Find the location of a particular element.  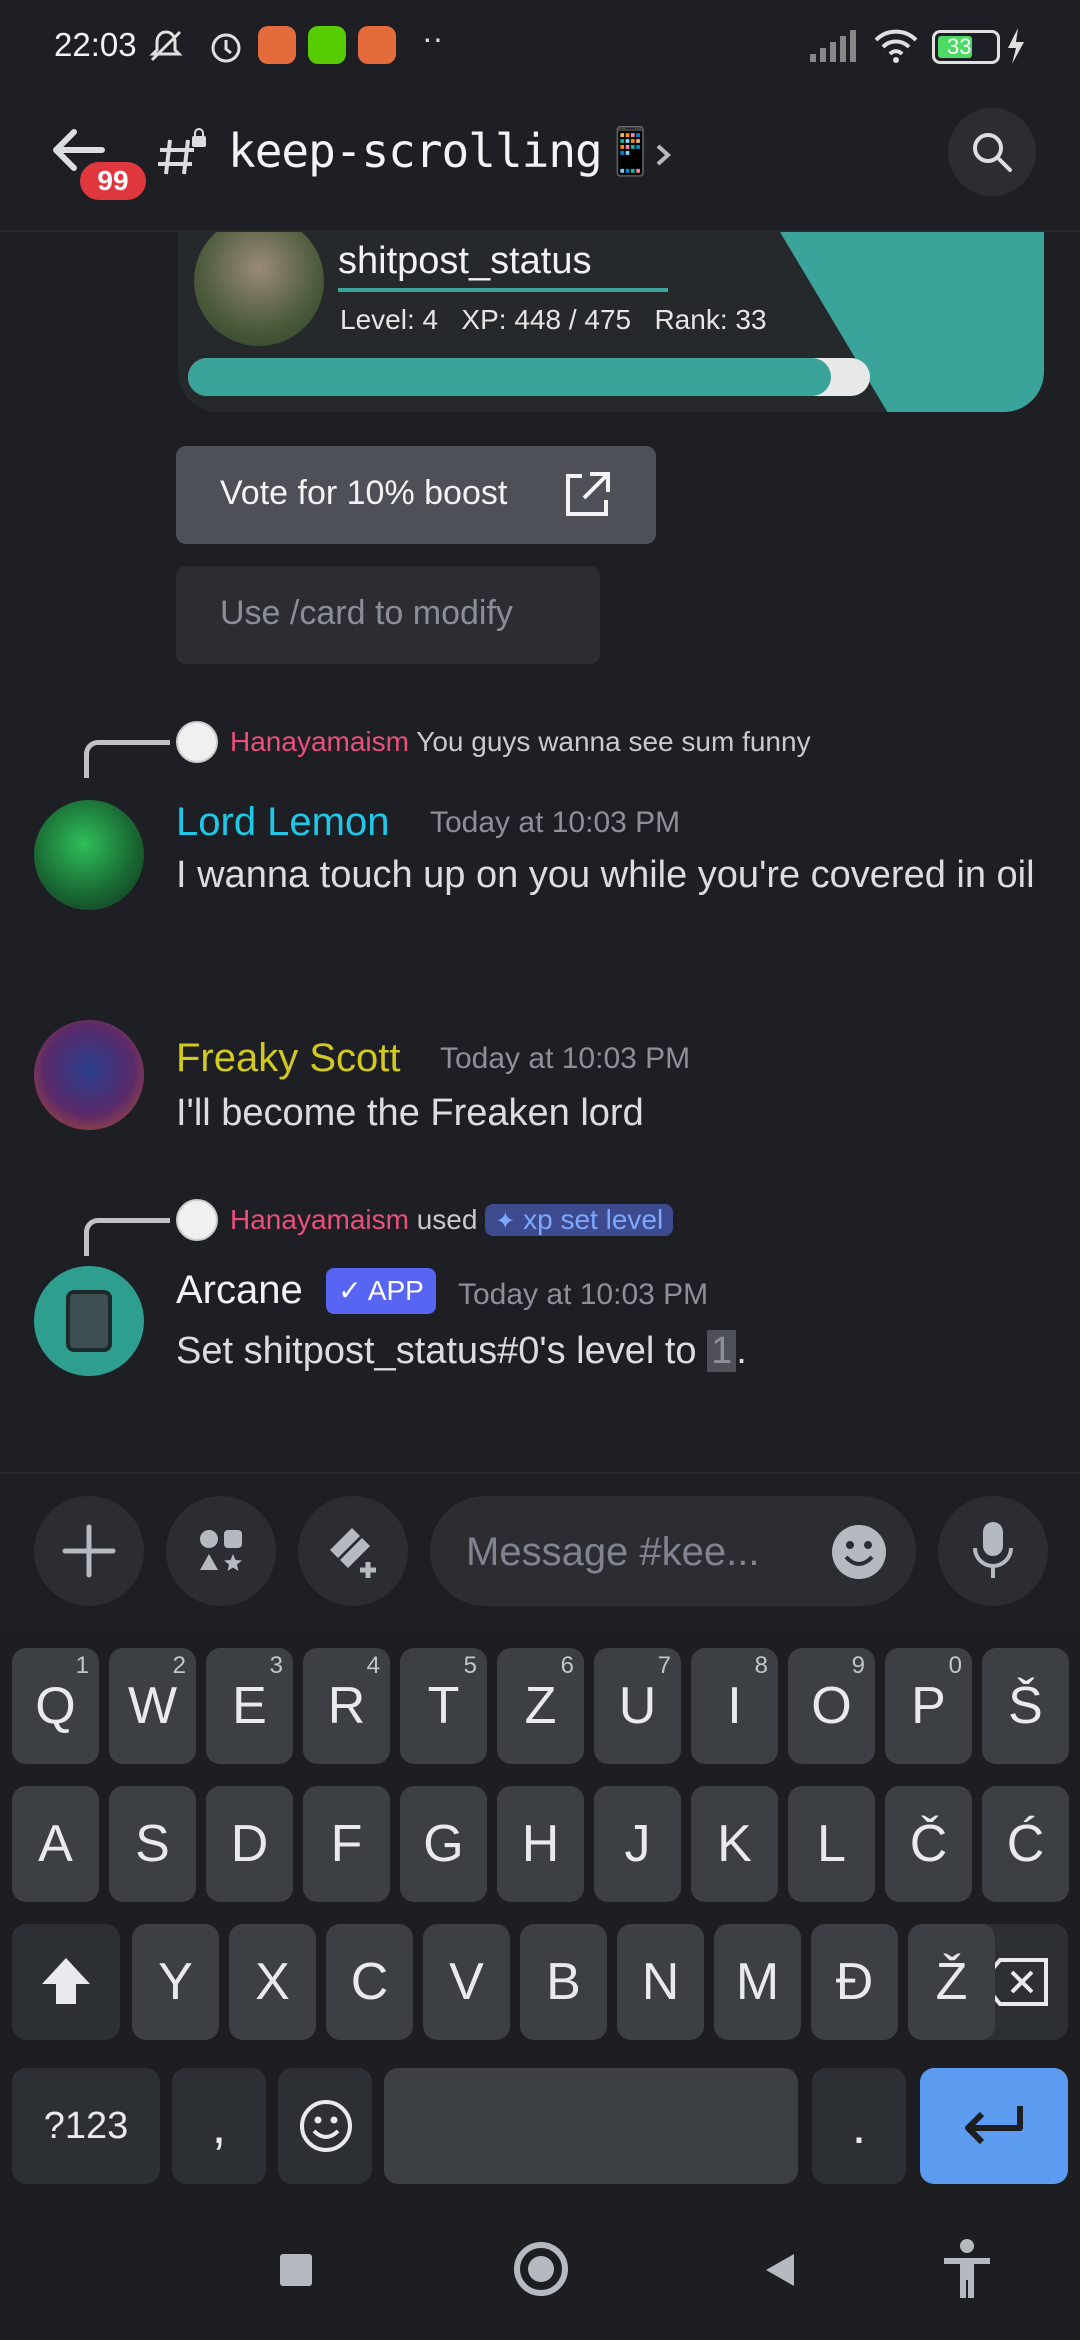

wifi-icon is located at coordinates (896, 46).